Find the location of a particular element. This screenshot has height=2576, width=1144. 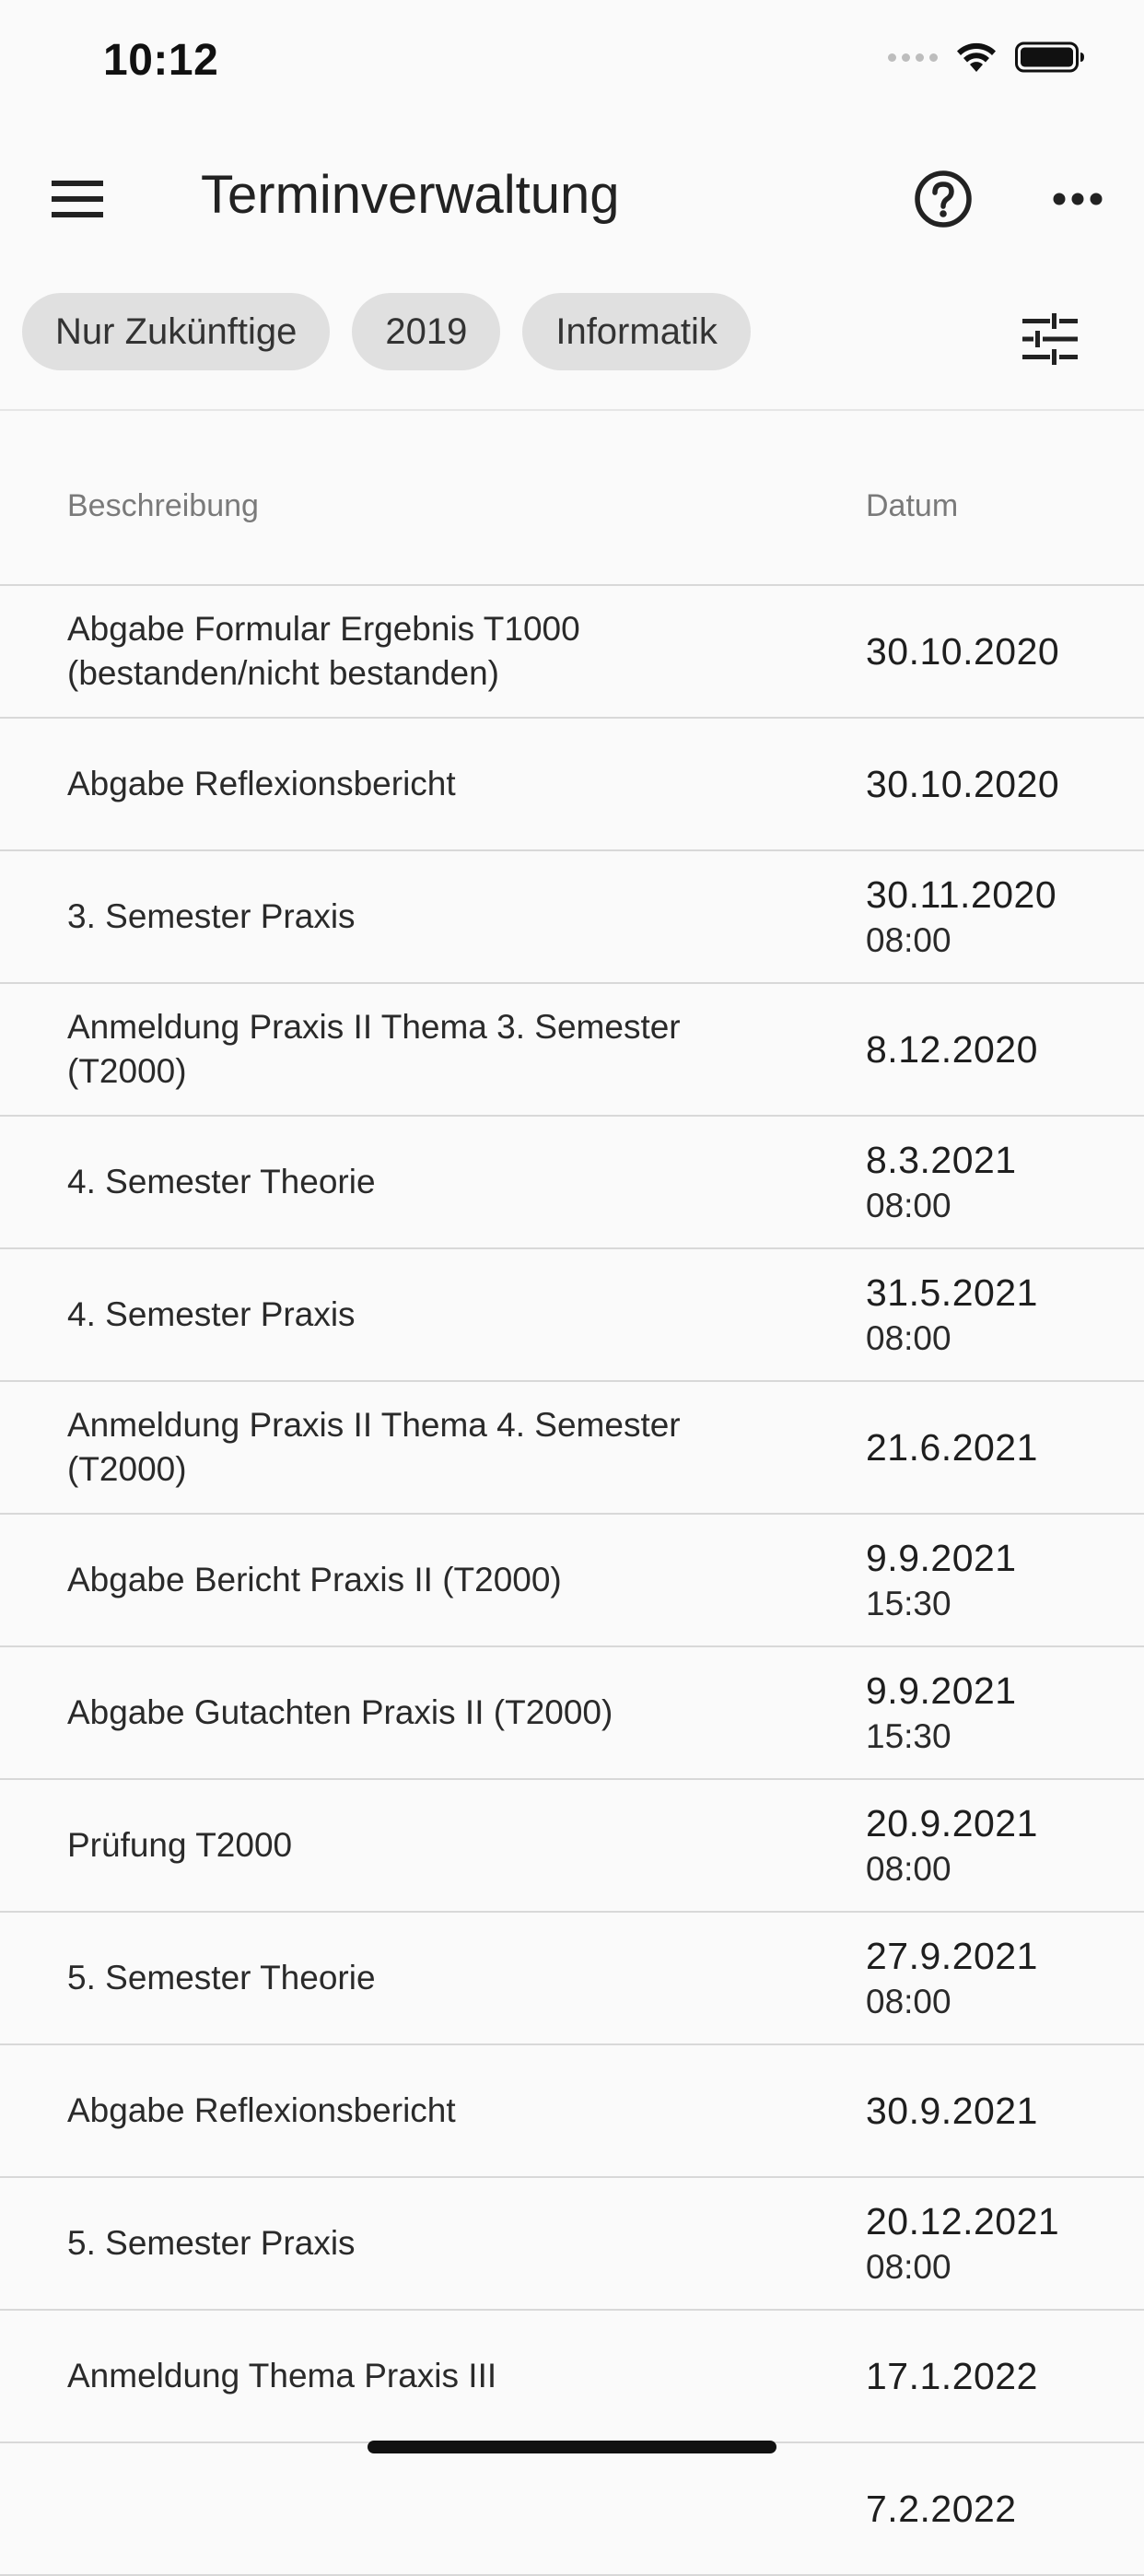

row-description: 5. Semester Theorie is located at coordinates (221, 1978).